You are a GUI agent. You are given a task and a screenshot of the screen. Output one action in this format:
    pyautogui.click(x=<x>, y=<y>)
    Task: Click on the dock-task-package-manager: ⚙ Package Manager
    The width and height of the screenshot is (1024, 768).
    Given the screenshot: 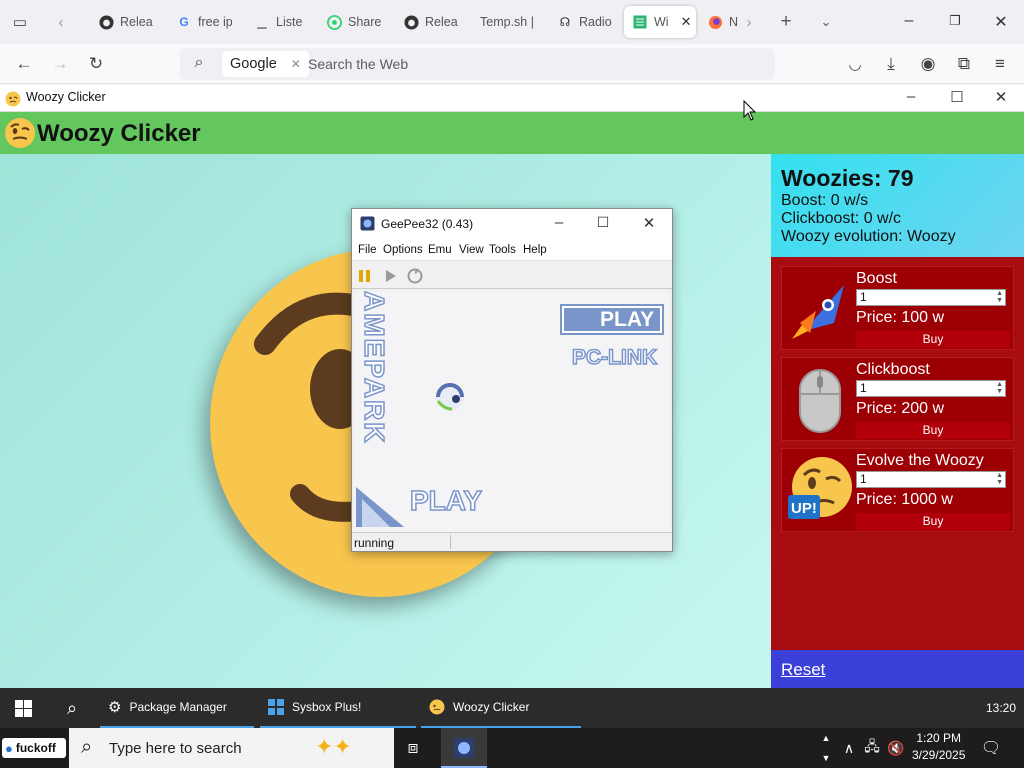 What is the action you would take?
    pyautogui.click(x=177, y=708)
    